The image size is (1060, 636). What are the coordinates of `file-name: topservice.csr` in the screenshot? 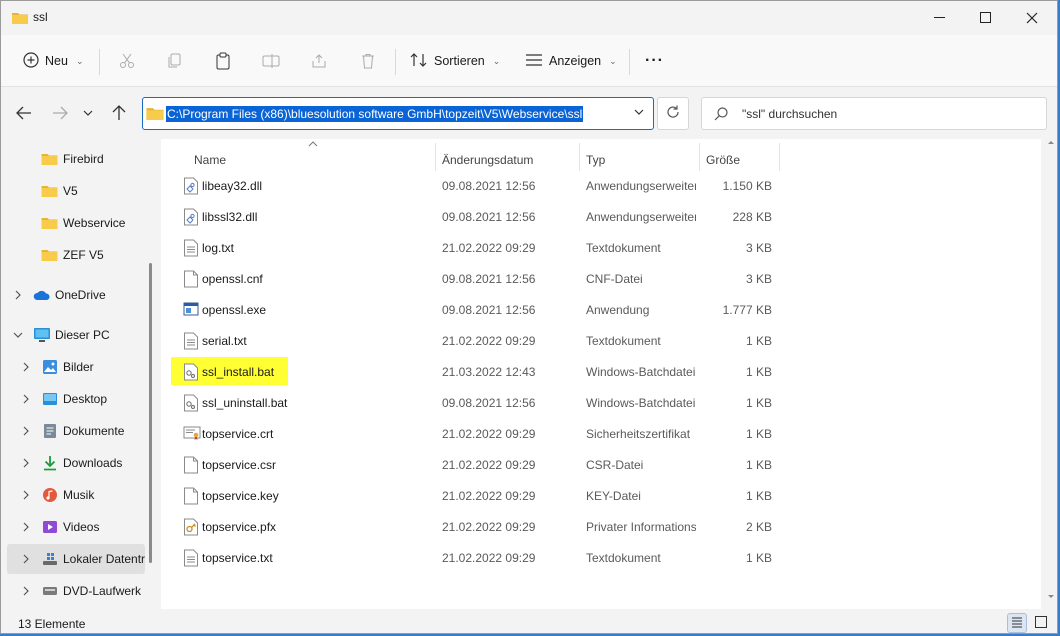 It's located at (239, 465).